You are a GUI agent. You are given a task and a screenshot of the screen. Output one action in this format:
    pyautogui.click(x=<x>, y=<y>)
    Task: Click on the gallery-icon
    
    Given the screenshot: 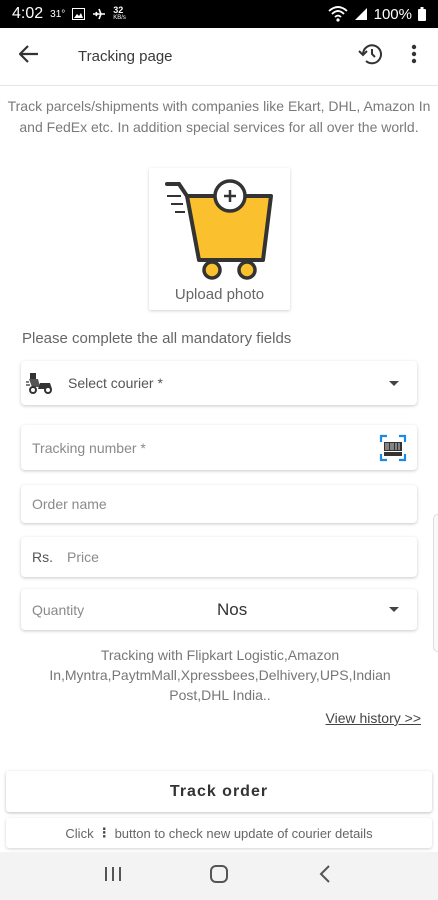 What is the action you would take?
    pyautogui.click(x=79, y=14)
    